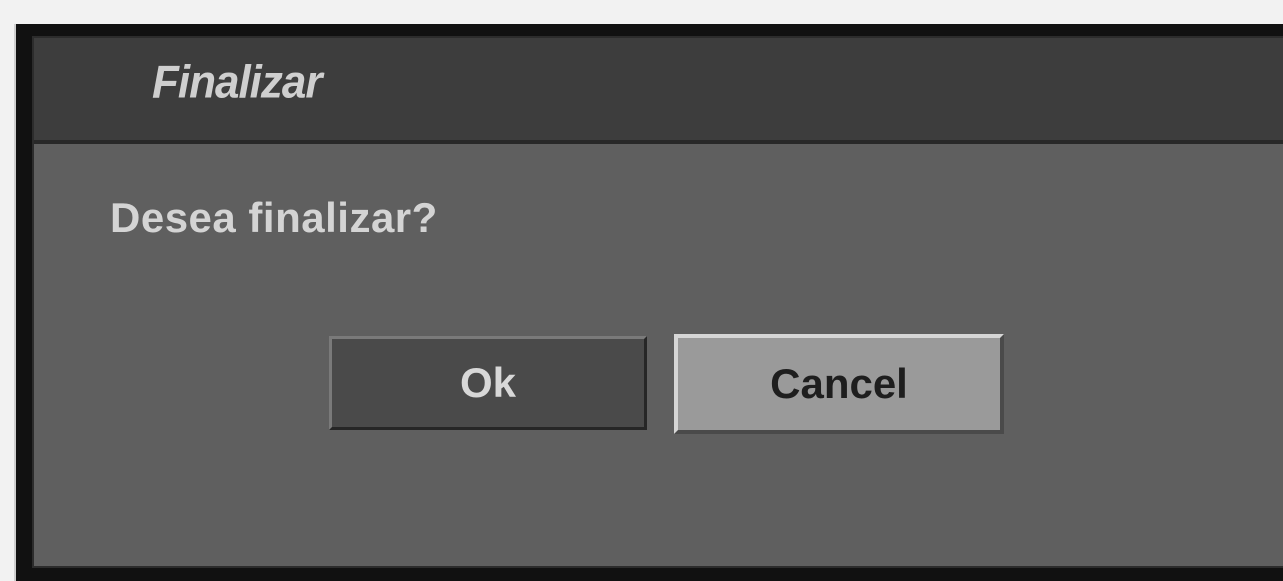 This screenshot has height=581, width=1283. I want to click on ok-button-label: Ok, so click(488, 382).